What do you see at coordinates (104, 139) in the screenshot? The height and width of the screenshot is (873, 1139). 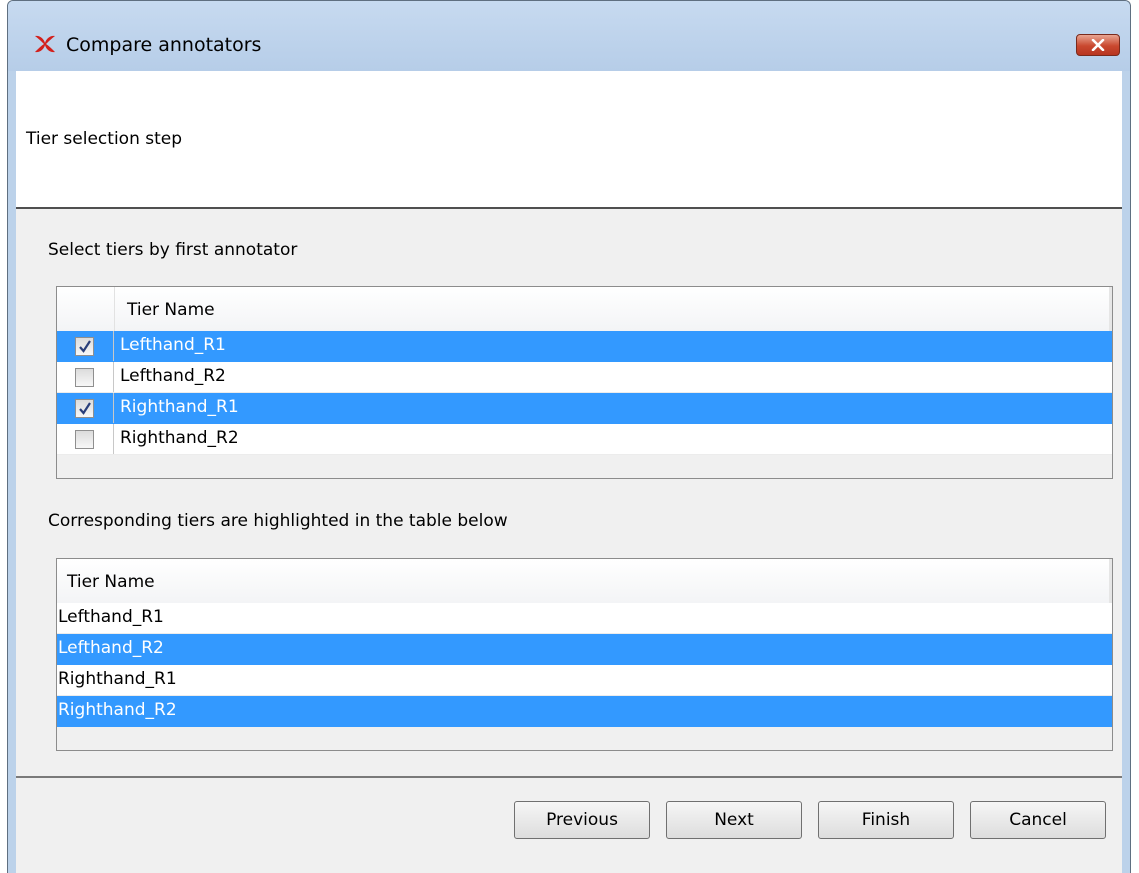 I see `step-title: Tier selection step` at bounding box center [104, 139].